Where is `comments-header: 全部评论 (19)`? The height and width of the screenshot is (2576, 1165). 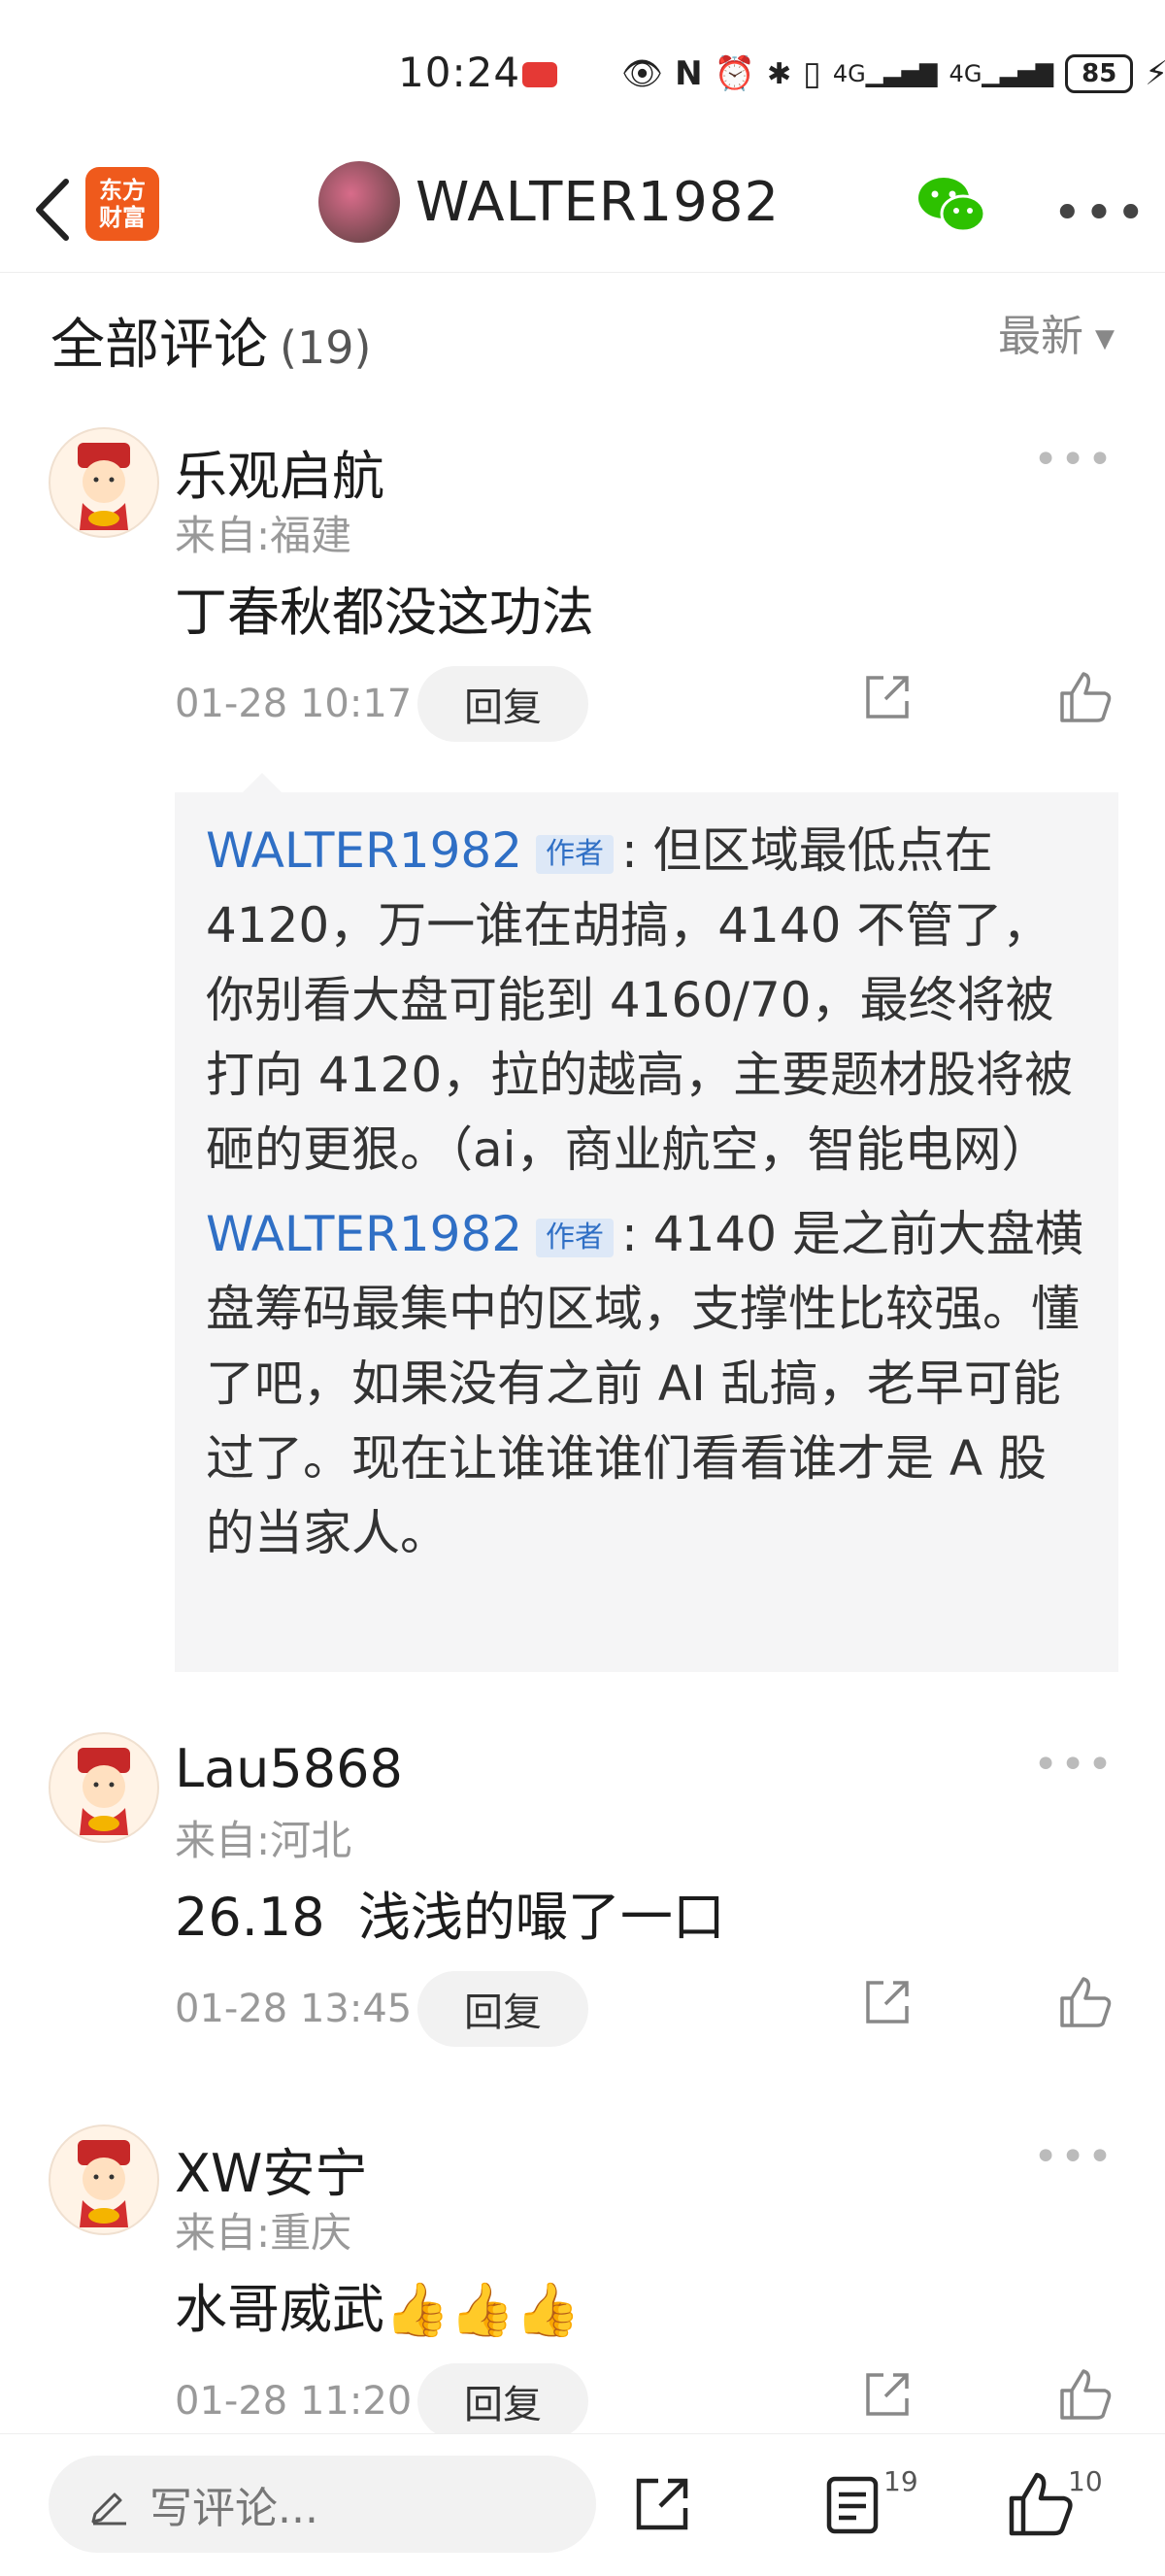
comments-header: 全部评论 (19) is located at coordinates (210, 341).